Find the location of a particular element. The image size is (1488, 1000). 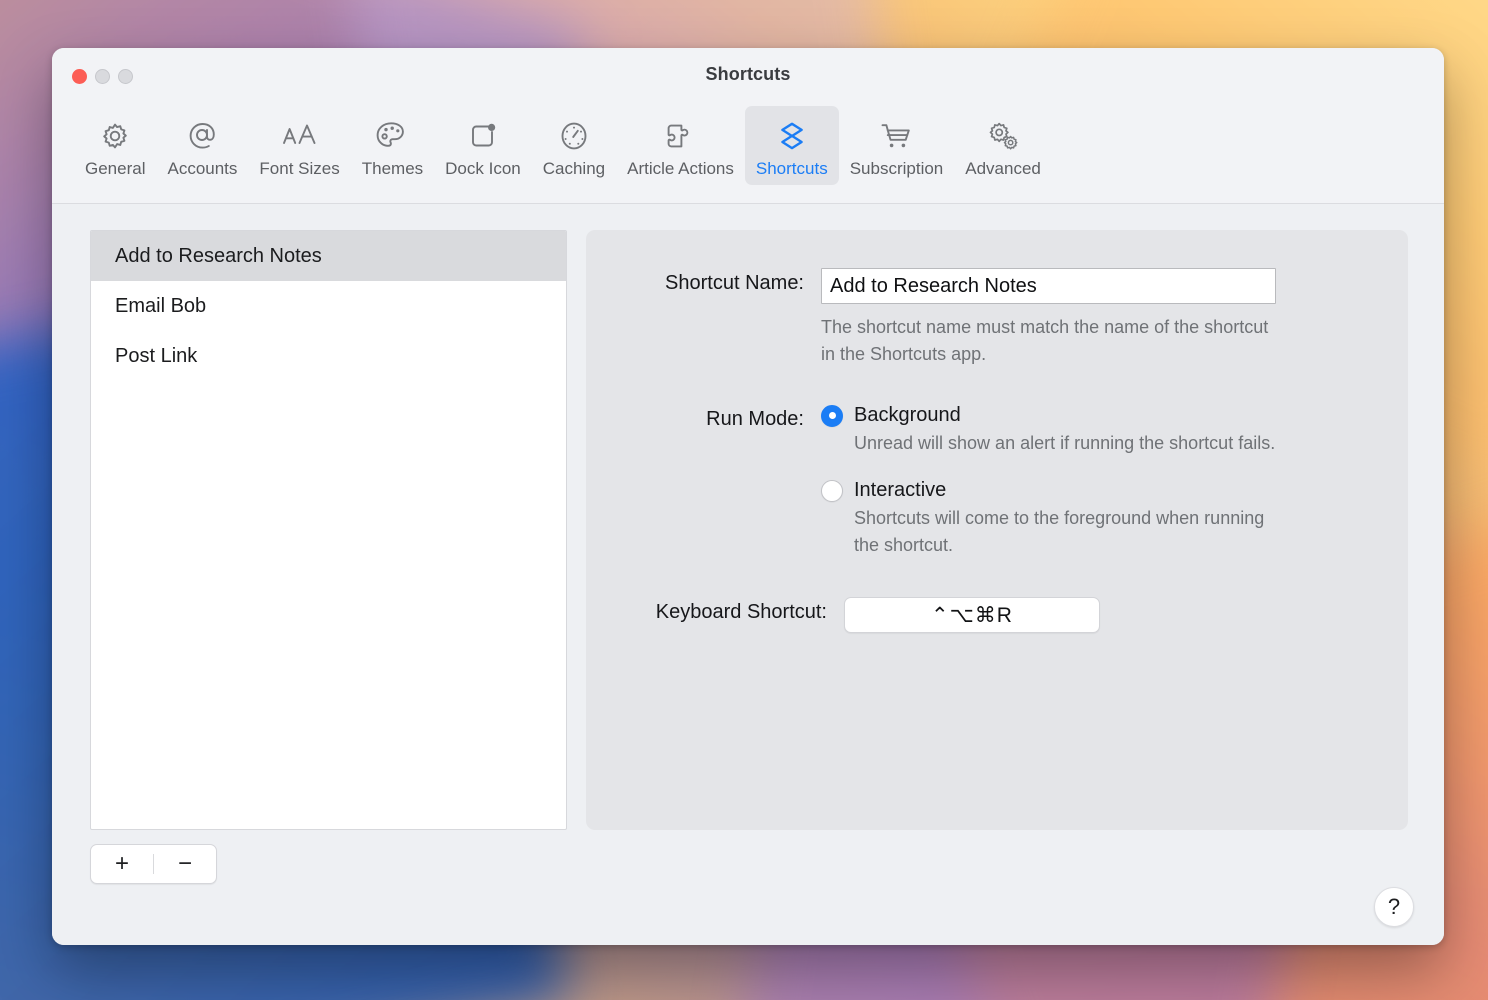

toolbar-tab-accounts: Accounts is located at coordinates (202, 145).